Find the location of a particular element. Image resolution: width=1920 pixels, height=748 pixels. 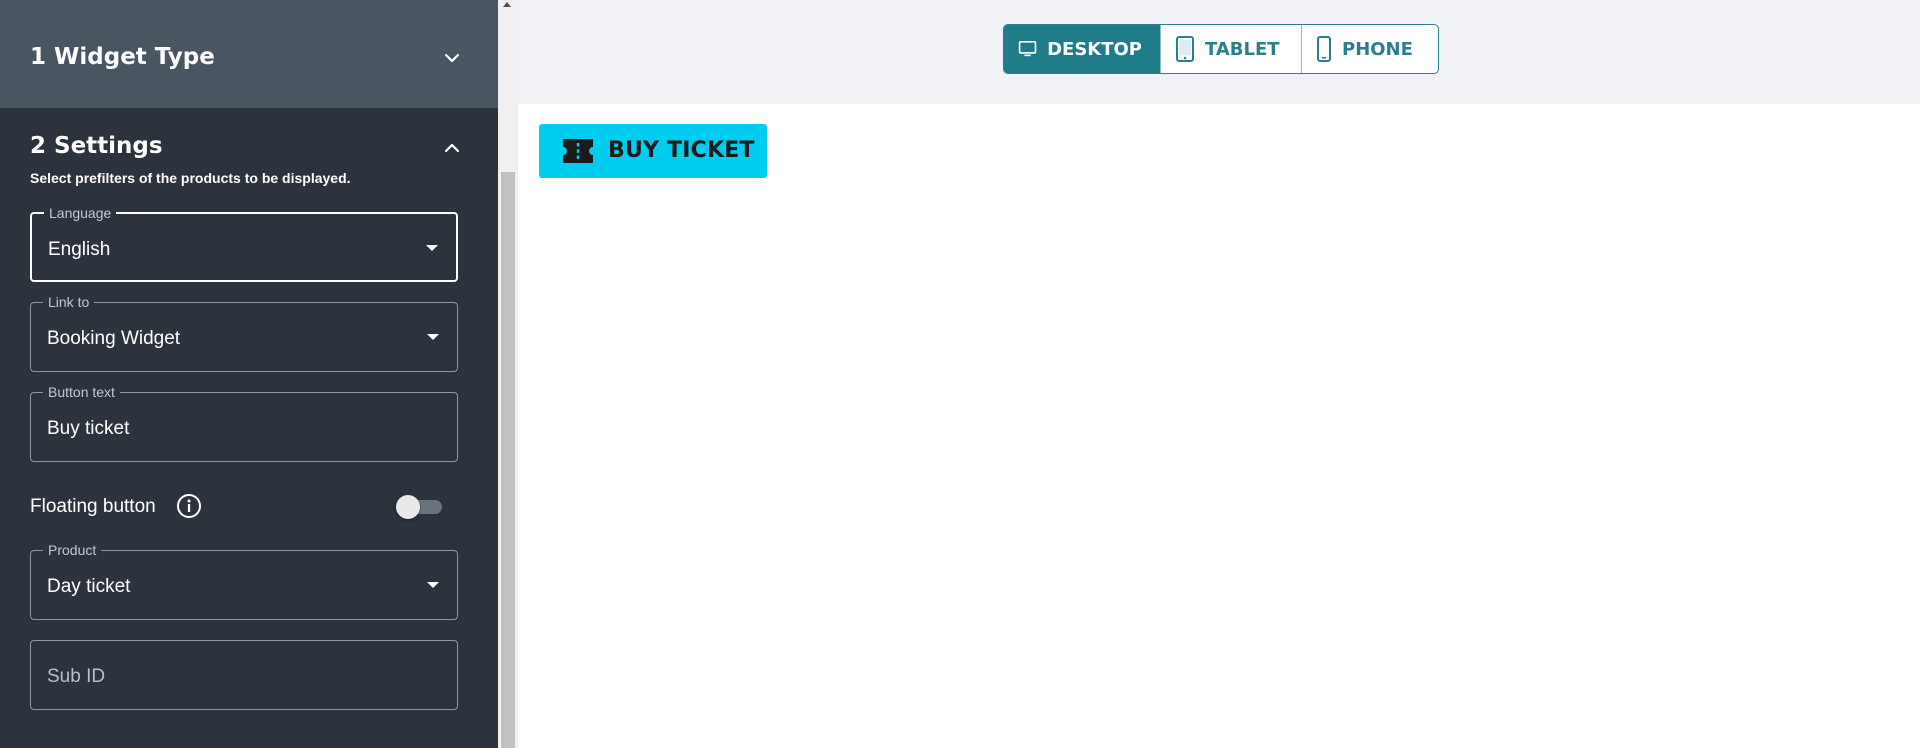

floating-button-row: Floating button is located at coordinates (244, 507).